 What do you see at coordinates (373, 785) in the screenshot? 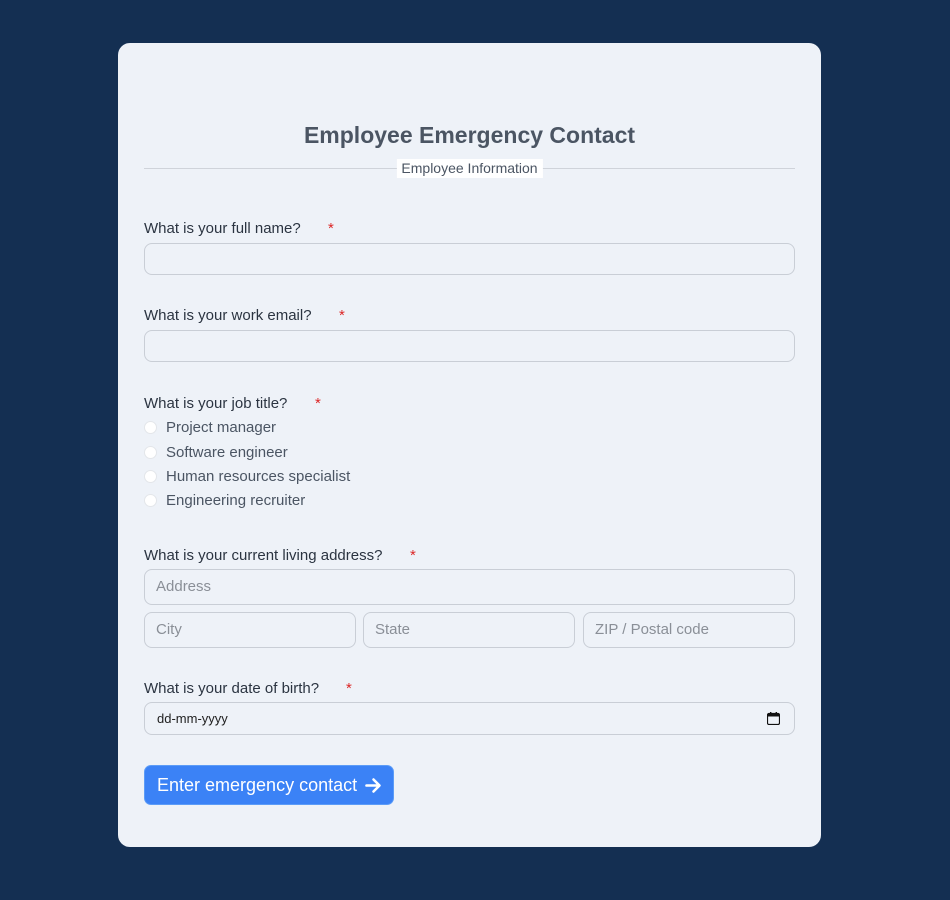
I see `arrow-right-icon` at bounding box center [373, 785].